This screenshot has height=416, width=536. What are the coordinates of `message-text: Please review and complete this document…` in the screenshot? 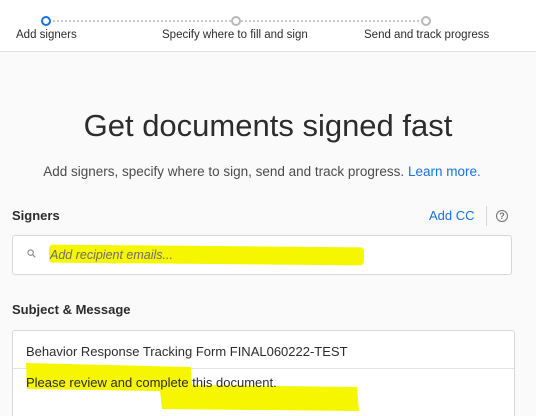 It's located at (151, 382).